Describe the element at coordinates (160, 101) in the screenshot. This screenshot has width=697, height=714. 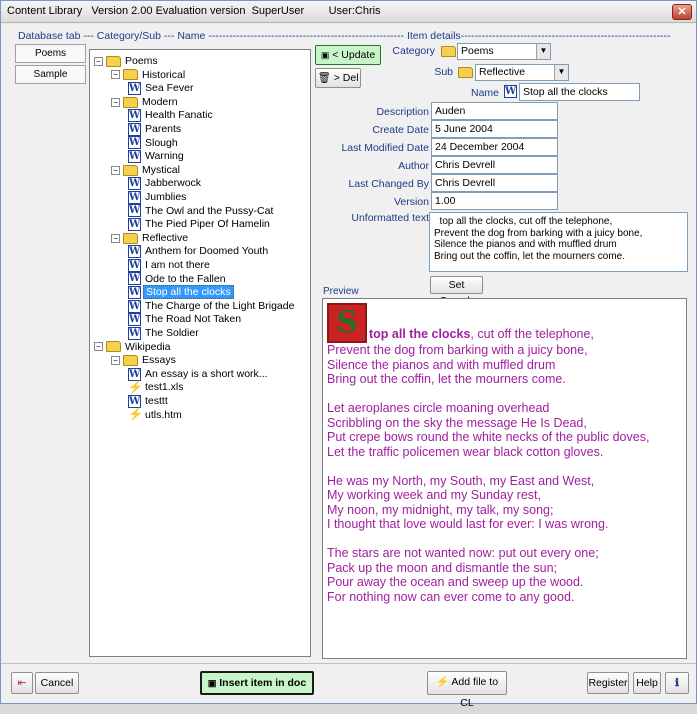
I see `tree-item-label: Modern` at that location.